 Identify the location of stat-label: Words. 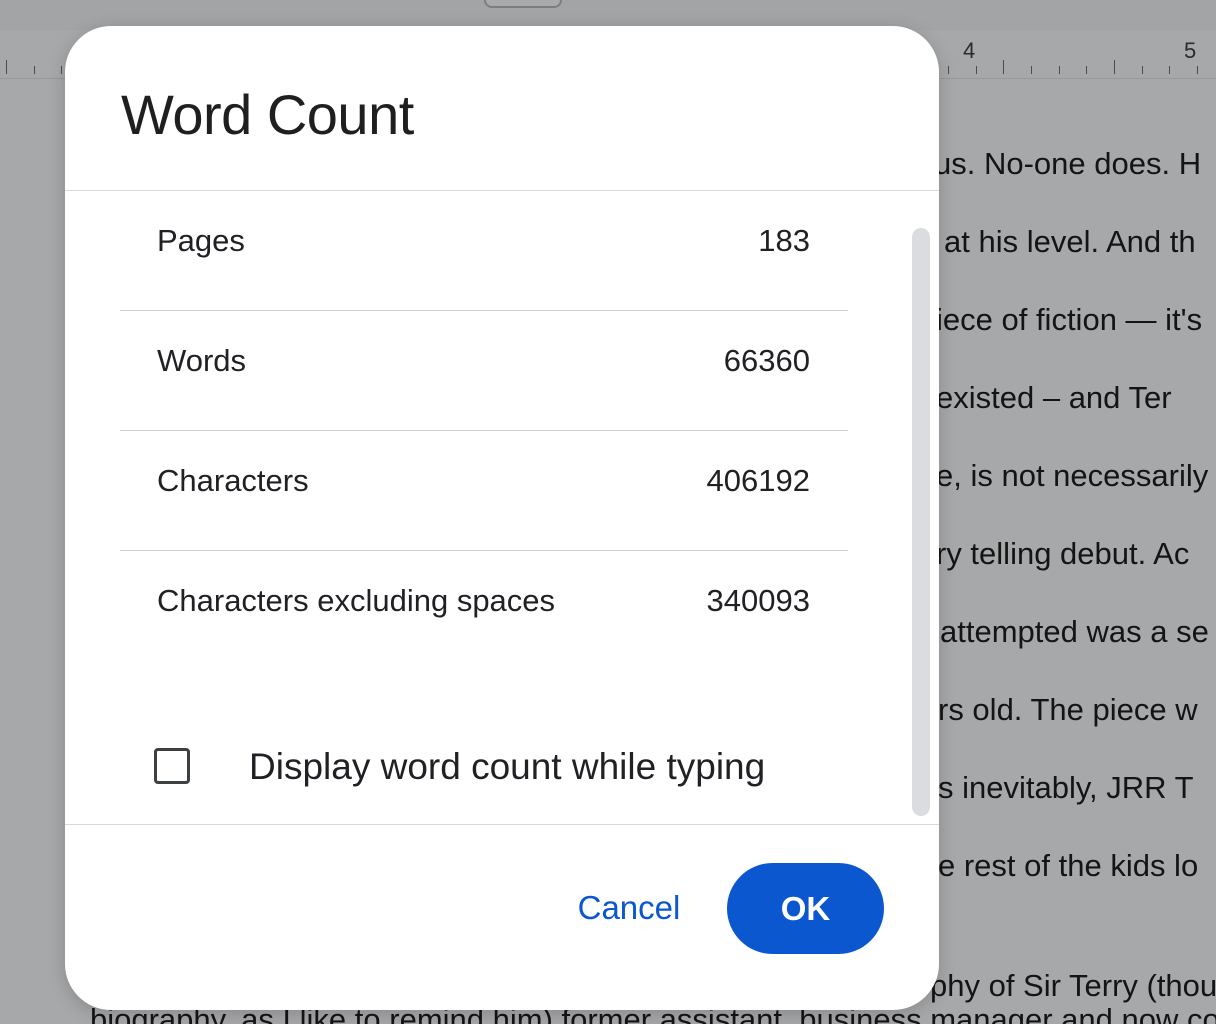
(202, 360).